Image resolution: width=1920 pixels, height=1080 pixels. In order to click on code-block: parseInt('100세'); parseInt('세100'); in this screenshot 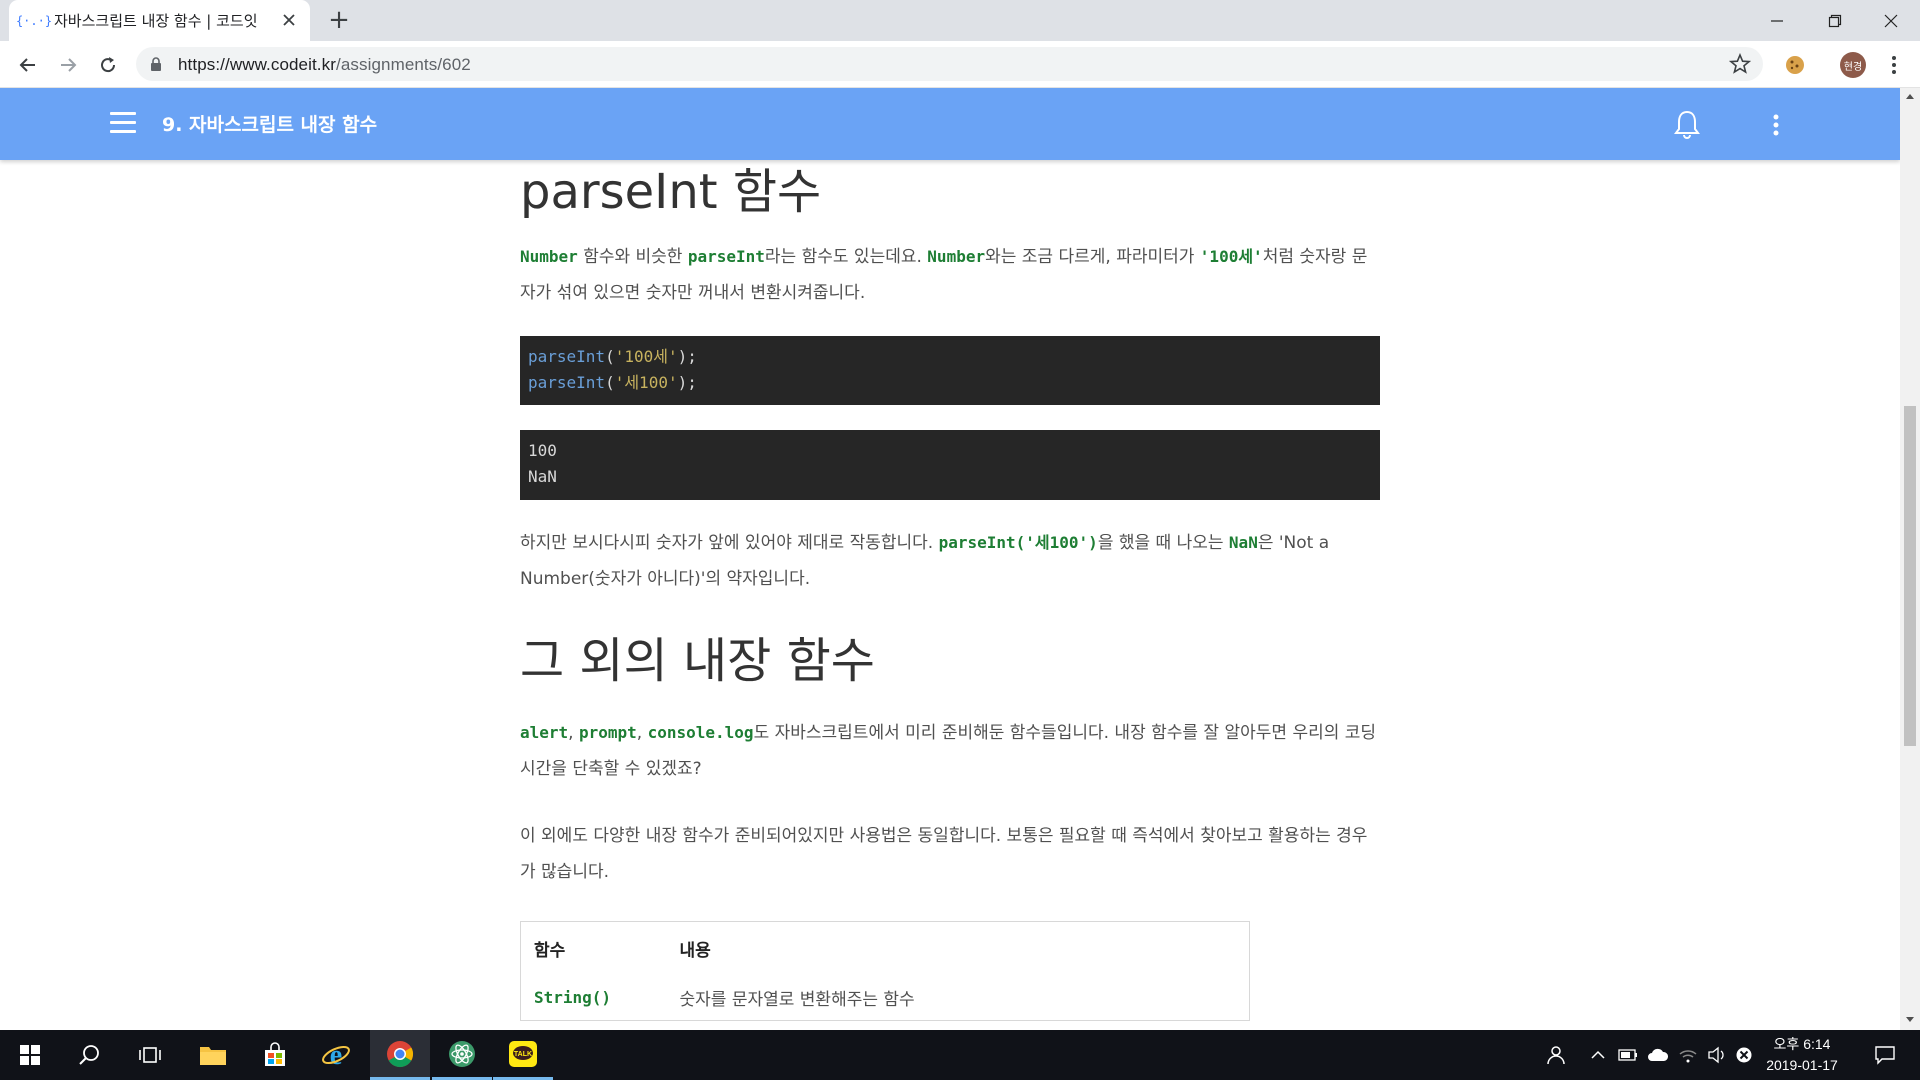, I will do `click(950, 370)`.